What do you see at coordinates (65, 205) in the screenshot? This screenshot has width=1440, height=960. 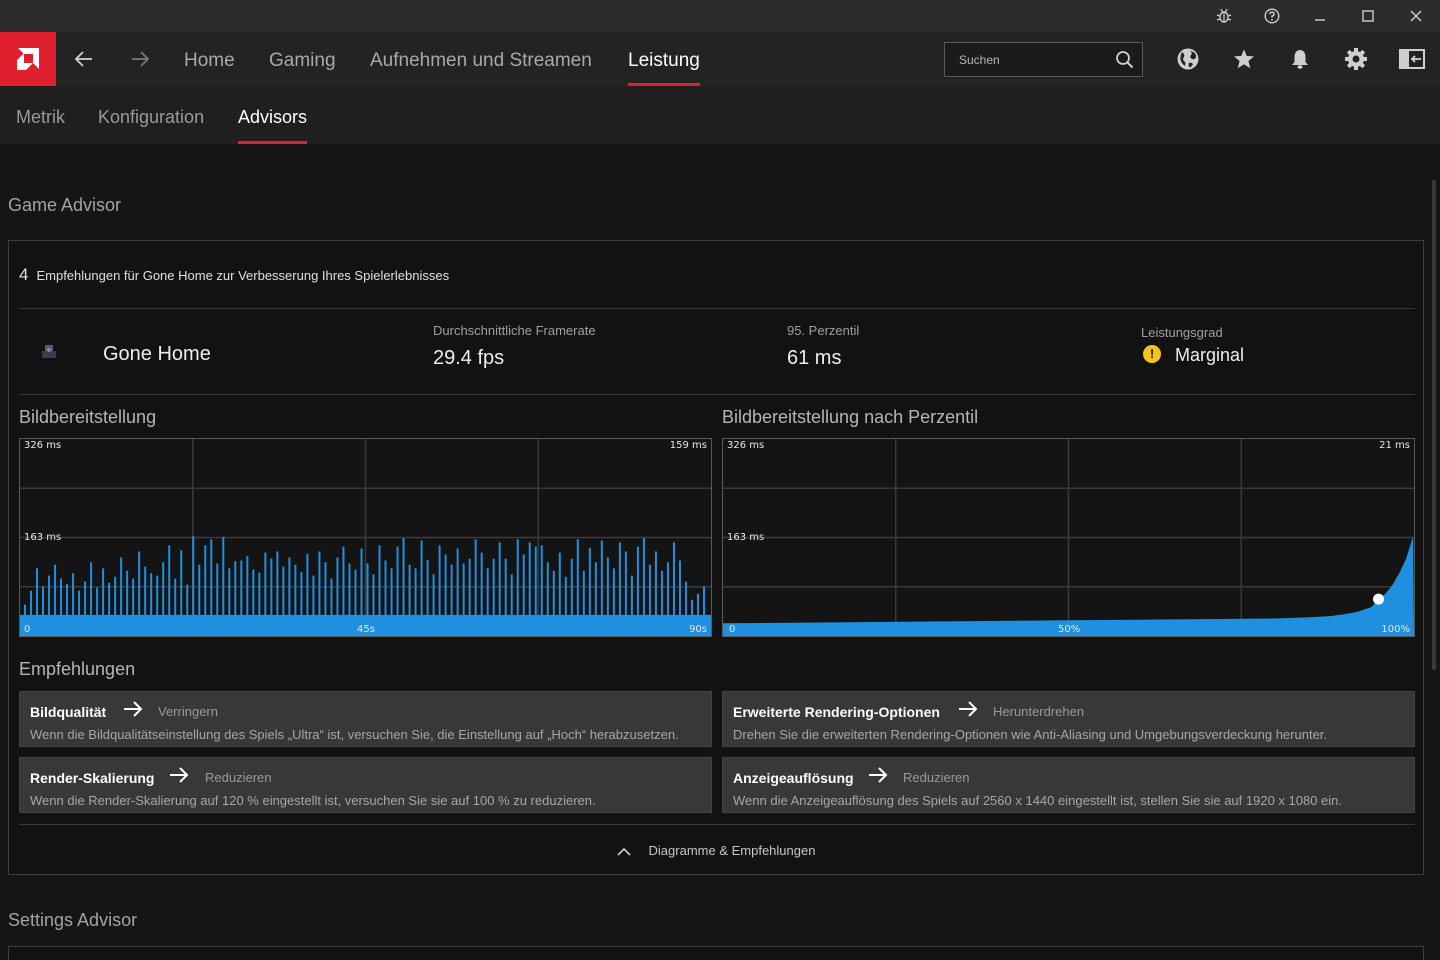 I see `game-advisor-title: Game Advisor` at bounding box center [65, 205].